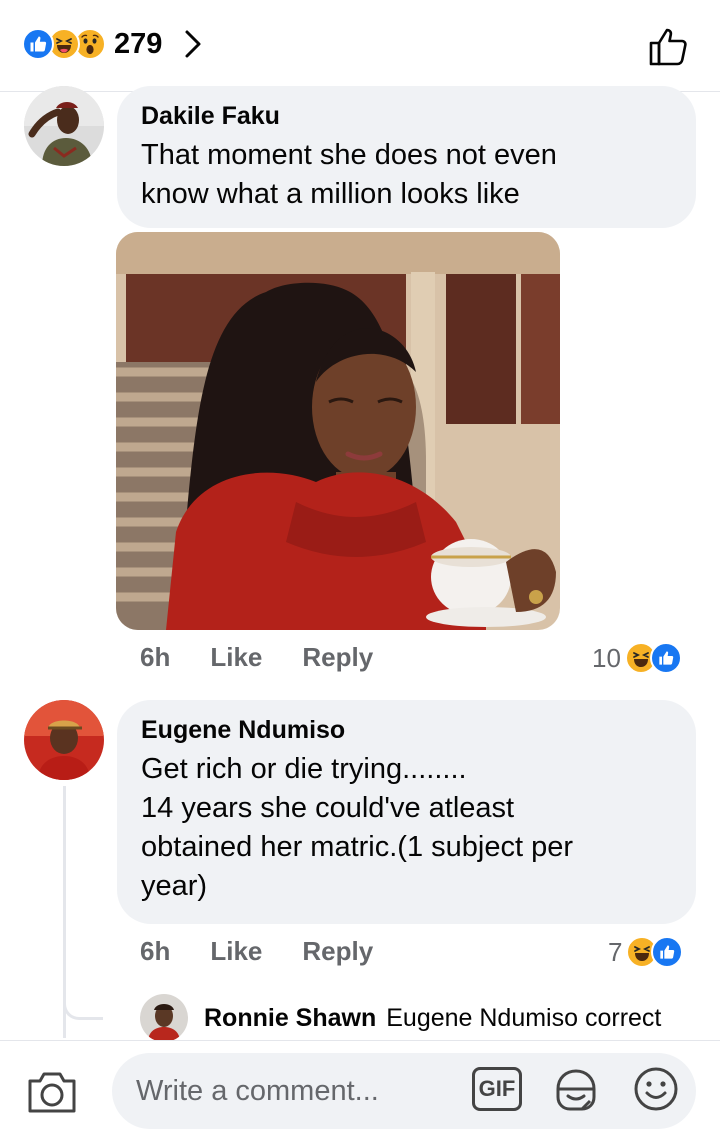 Image resolution: width=720 pixels, height=1136 pixels. What do you see at coordinates (164, 1018) in the screenshot?
I see `avatar-ronnie-shawn` at bounding box center [164, 1018].